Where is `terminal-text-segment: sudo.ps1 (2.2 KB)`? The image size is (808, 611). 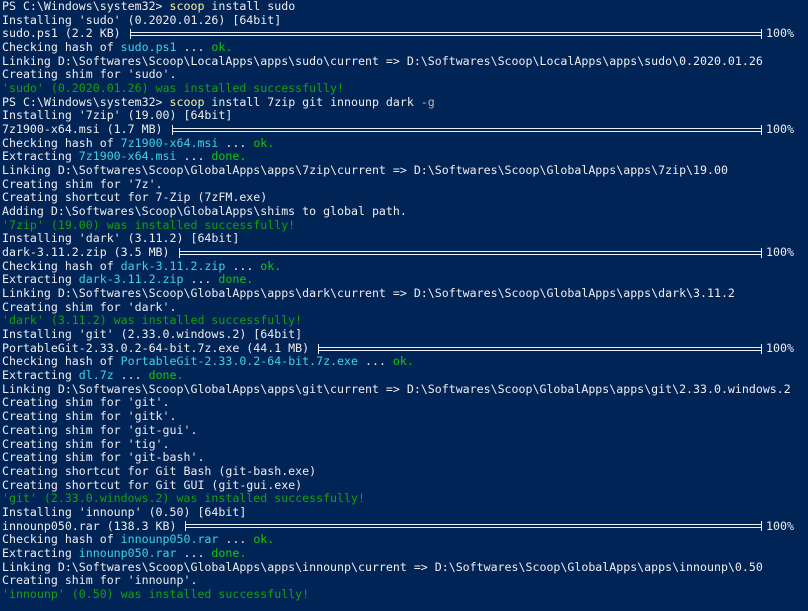
terminal-text-segment: sudo.ps1 (2.2 KB) is located at coordinates (65, 34).